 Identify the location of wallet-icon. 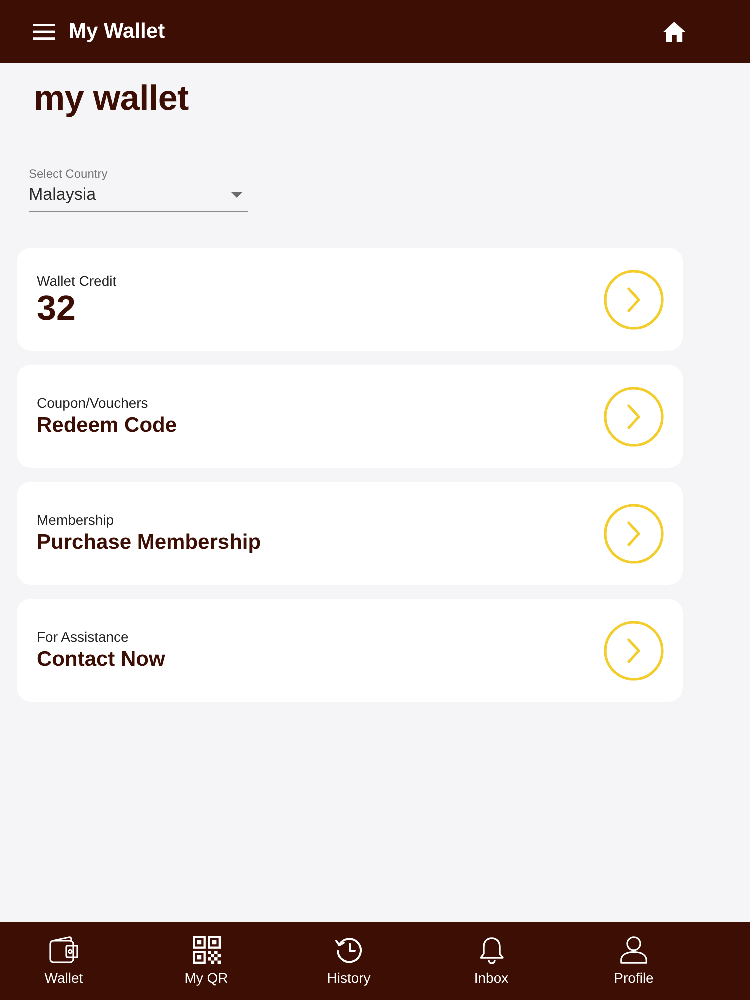
(64, 950).